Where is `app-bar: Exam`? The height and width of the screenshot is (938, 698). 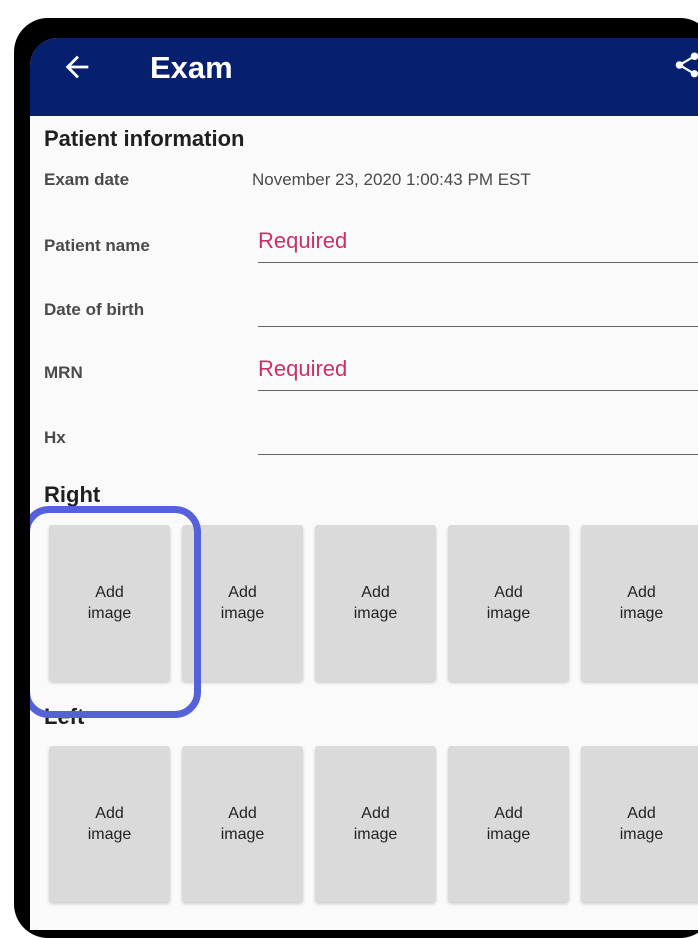 app-bar: Exam is located at coordinates (364, 77).